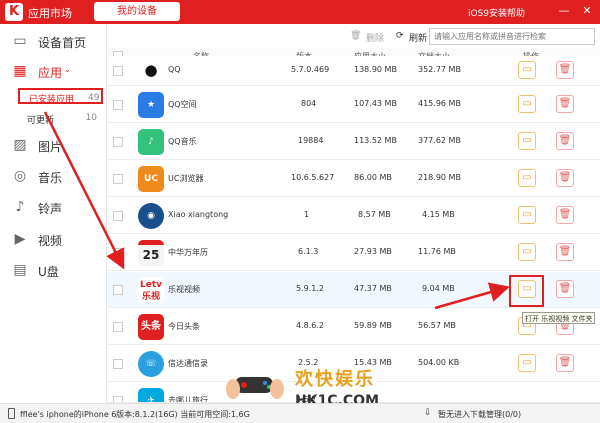  Describe the element at coordinates (14, 12) in the screenshot. I see `app-logo: K` at that location.